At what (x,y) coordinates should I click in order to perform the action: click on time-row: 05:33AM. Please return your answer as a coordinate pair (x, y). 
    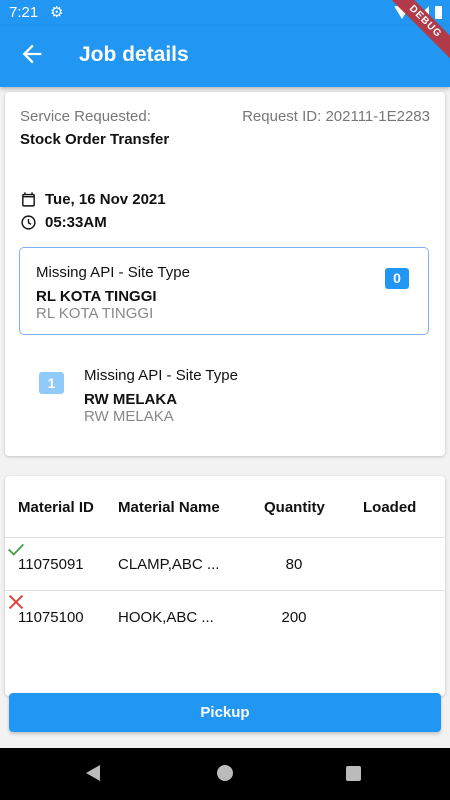
    Looking at the image, I should click on (63, 222).